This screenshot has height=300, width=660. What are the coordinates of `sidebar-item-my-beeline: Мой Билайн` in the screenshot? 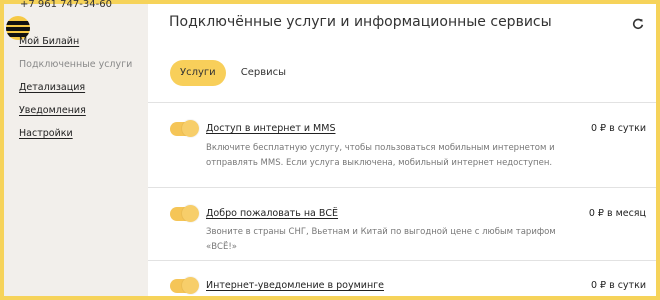 It's located at (49, 41).